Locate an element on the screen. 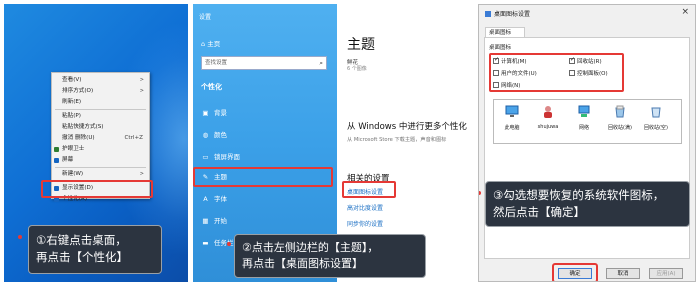 Image resolution: width=700 pixels, height=289 pixels. preview-user-folder: shujuwa is located at coordinates (548, 117).